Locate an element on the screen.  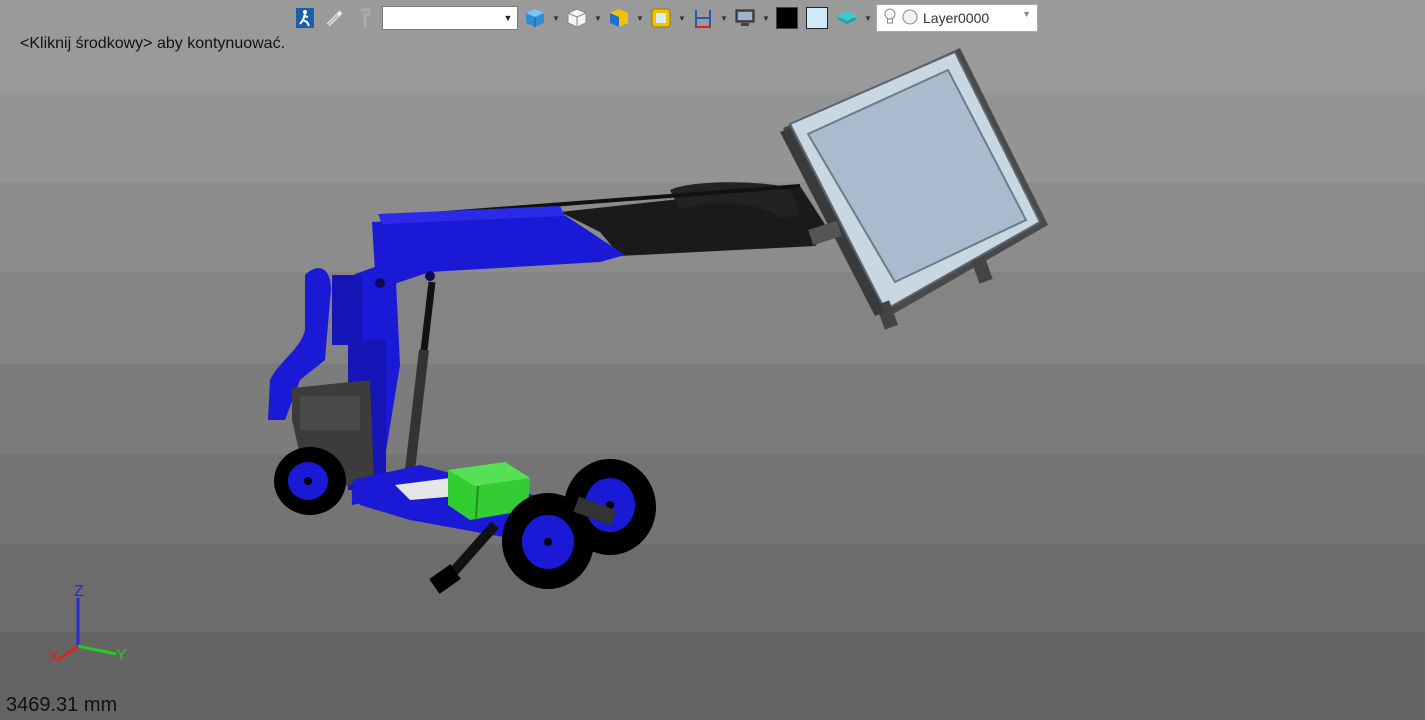
color-swatch-black is located at coordinates (787, 18).